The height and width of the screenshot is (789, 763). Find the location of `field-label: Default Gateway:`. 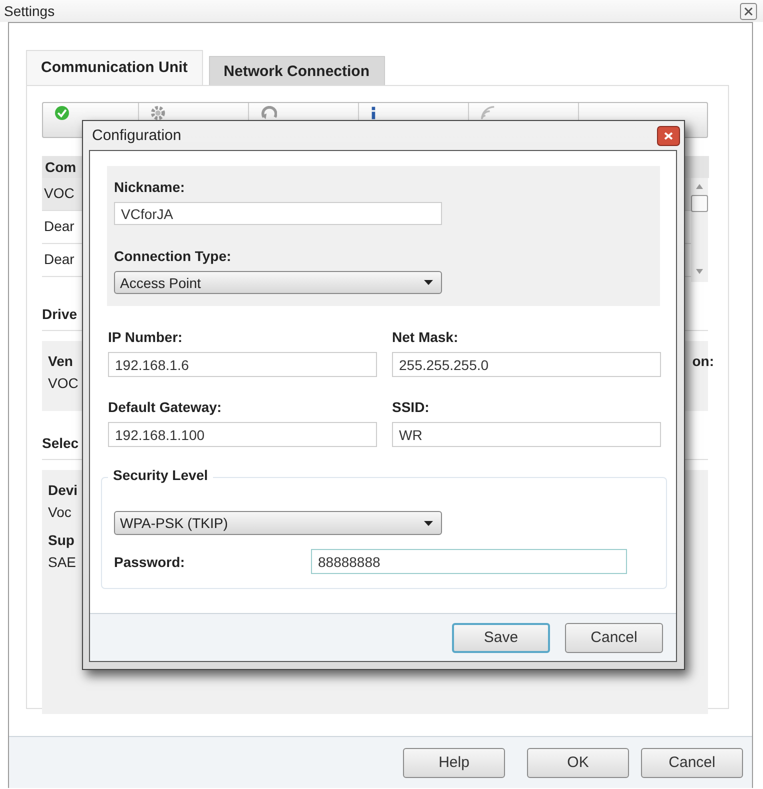

field-label: Default Gateway: is located at coordinates (165, 407).